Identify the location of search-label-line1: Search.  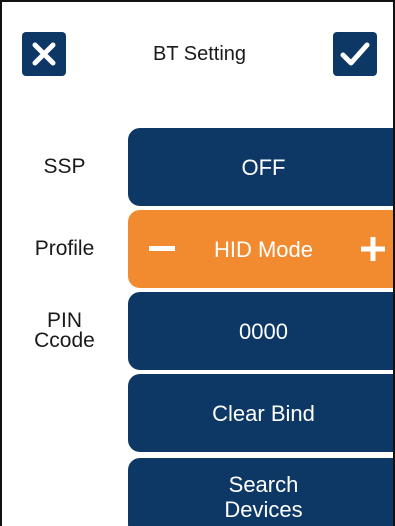
(263, 484).